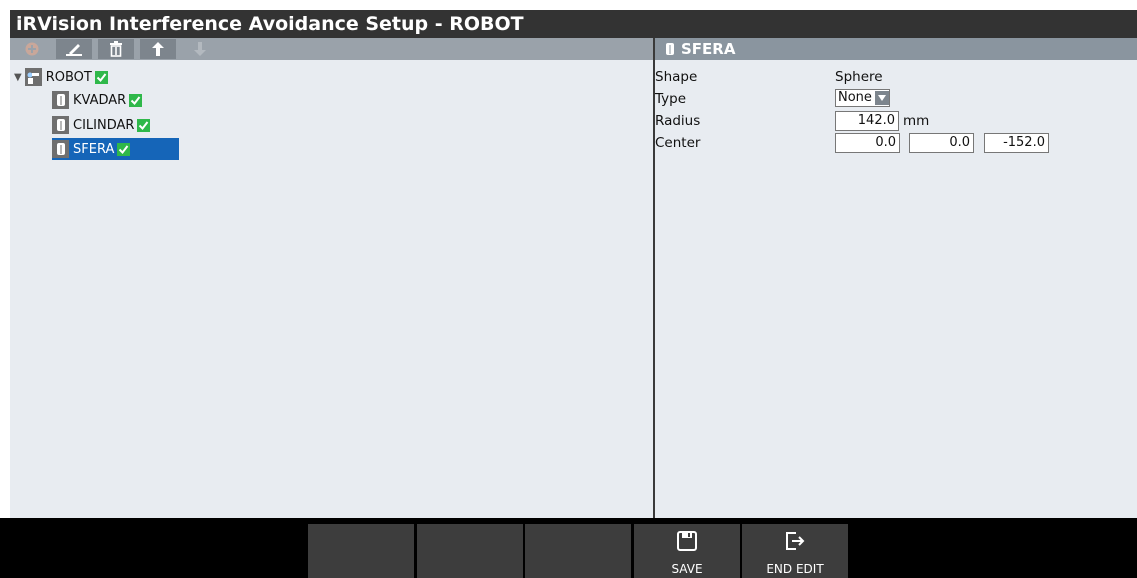 The image size is (1137, 578). Describe the element at coordinates (470, 551) in the screenshot. I see `f2-key` at that location.